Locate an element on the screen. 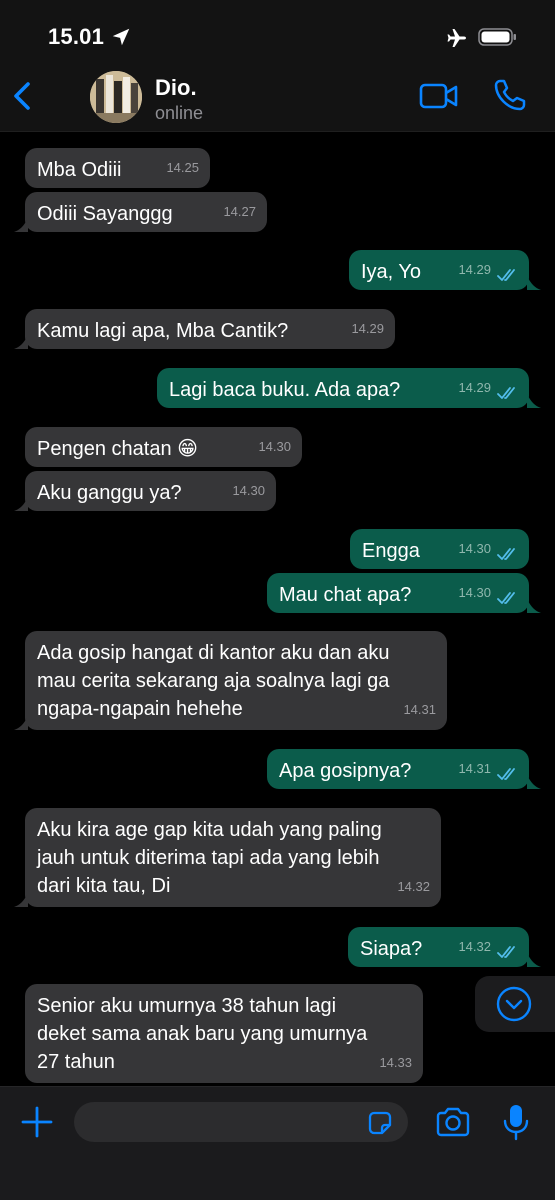  message-text: Iya, Yo is located at coordinates (391, 272).